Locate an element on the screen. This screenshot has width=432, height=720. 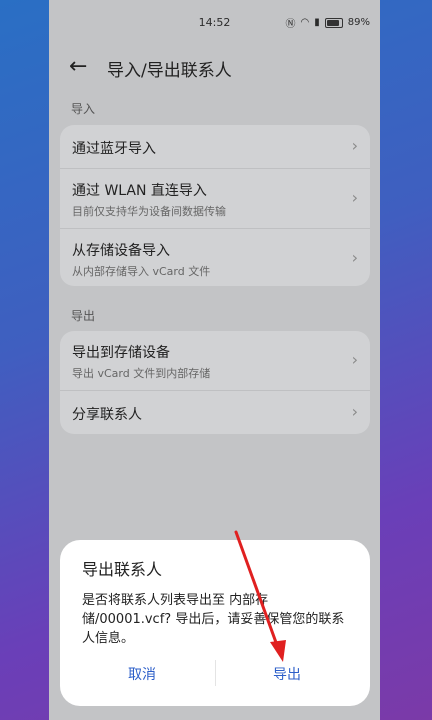
import-bluetooth-row: 通过蓝牙导入 › is located at coordinates (215, 147).